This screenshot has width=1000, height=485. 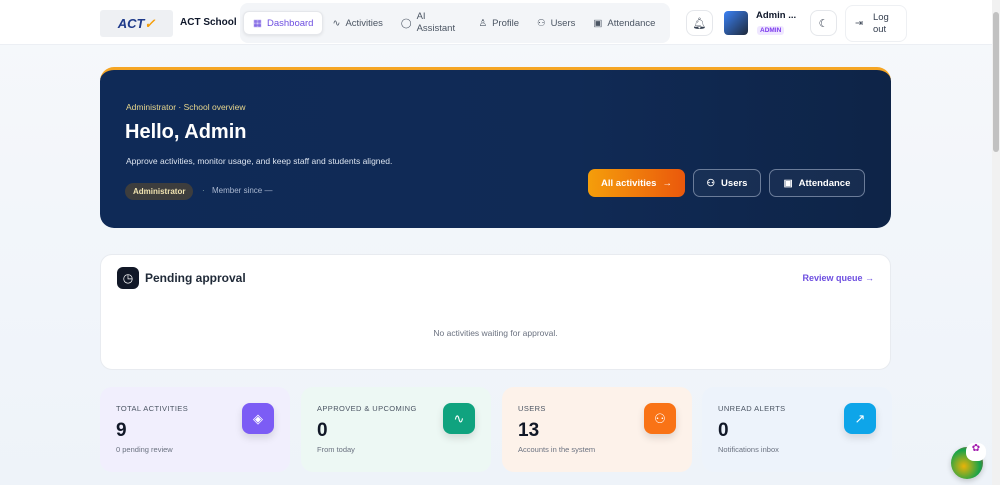 I want to click on logout-icon: ⇥, so click(x=859, y=23).